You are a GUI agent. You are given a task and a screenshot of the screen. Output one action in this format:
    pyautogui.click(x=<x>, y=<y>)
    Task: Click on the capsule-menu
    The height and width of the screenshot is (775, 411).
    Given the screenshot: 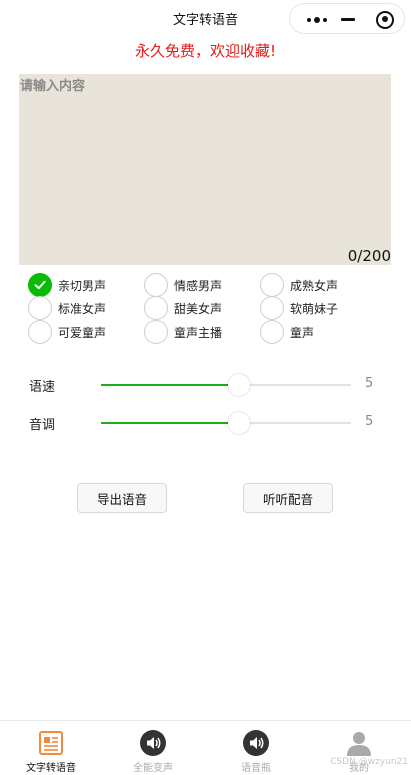 What is the action you would take?
    pyautogui.click(x=347, y=18)
    